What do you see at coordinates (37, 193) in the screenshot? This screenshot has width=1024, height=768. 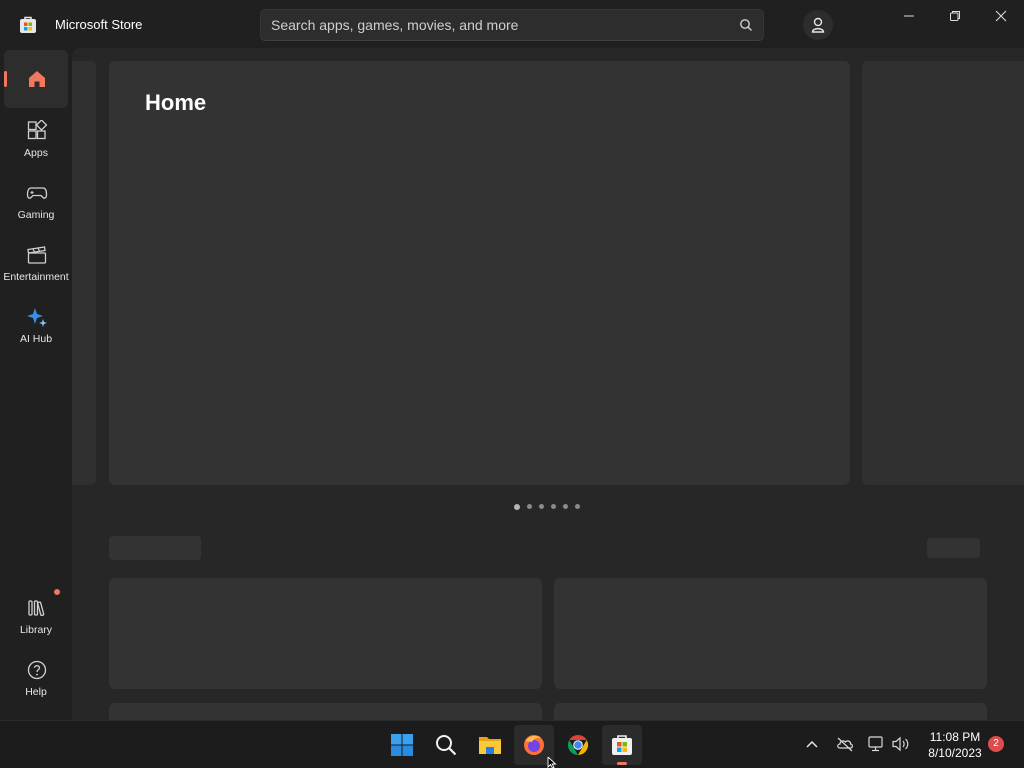 I see `gamepad-icon` at bounding box center [37, 193].